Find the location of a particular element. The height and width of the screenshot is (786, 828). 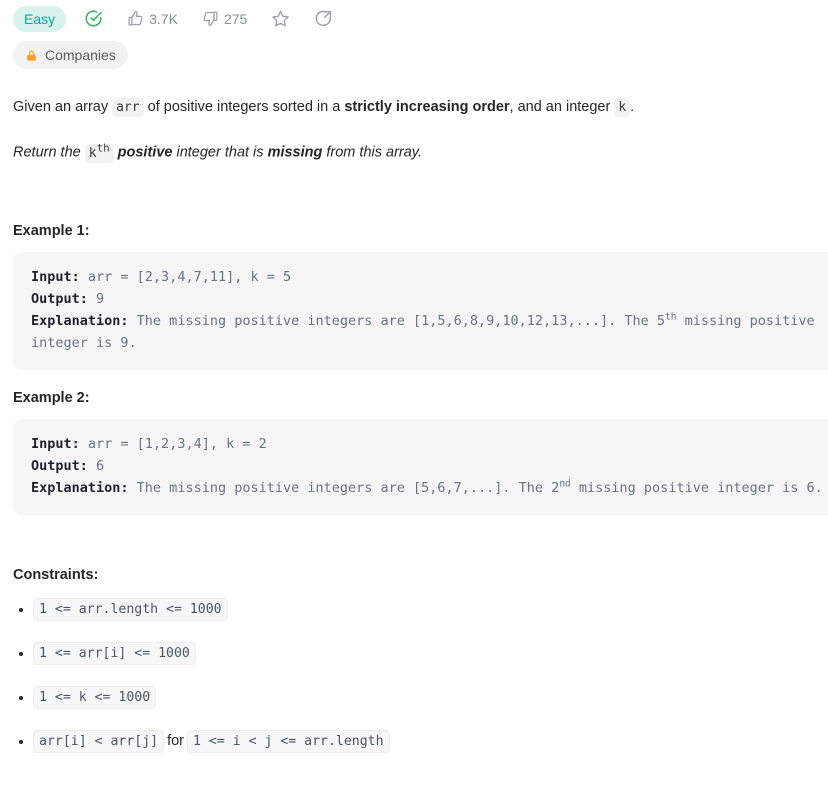

share-button is located at coordinates (323, 19).